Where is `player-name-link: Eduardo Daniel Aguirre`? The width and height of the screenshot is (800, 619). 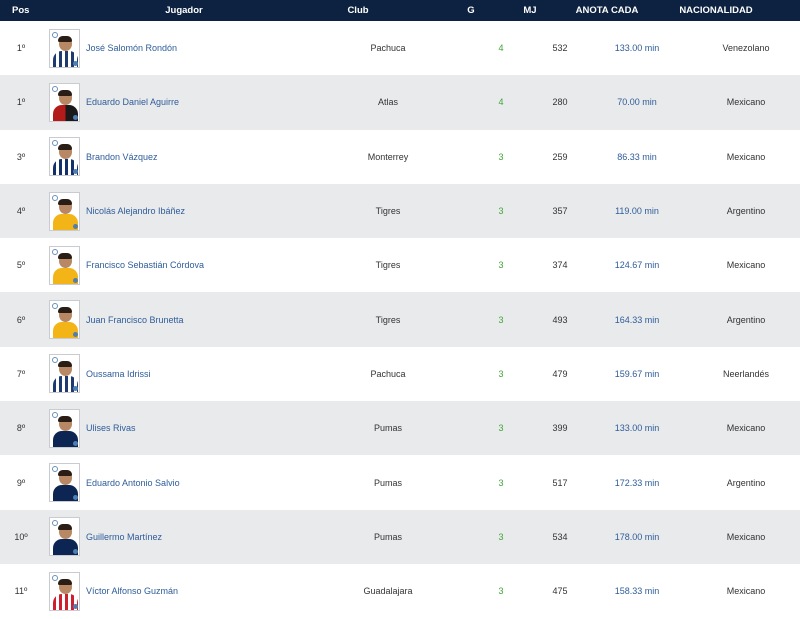 player-name-link: Eduardo Daniel Aguirre is located at coordinates (132, 102).